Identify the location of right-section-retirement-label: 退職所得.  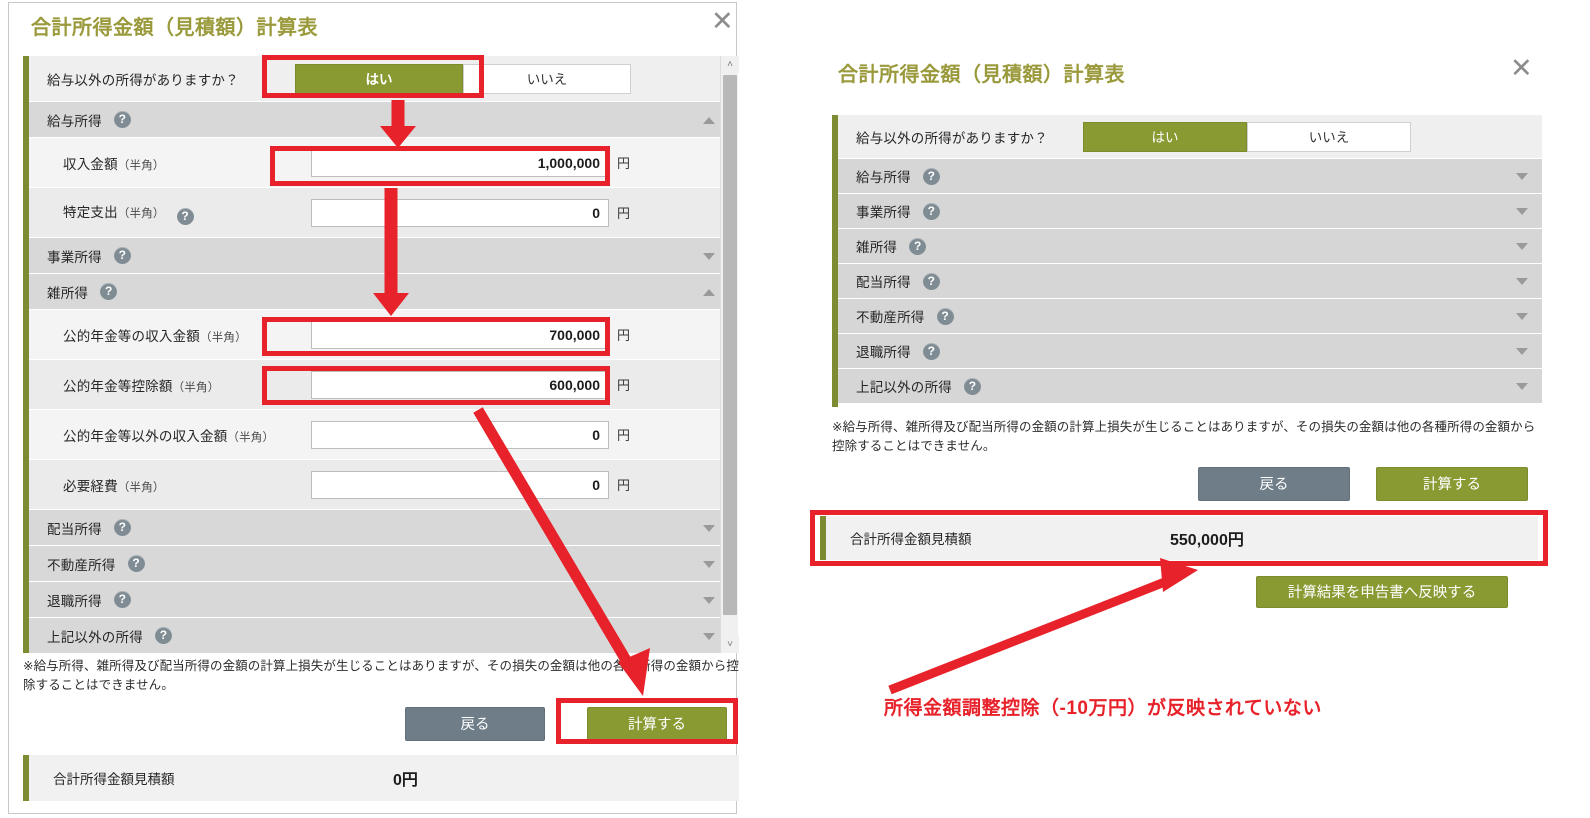
(883, 352).